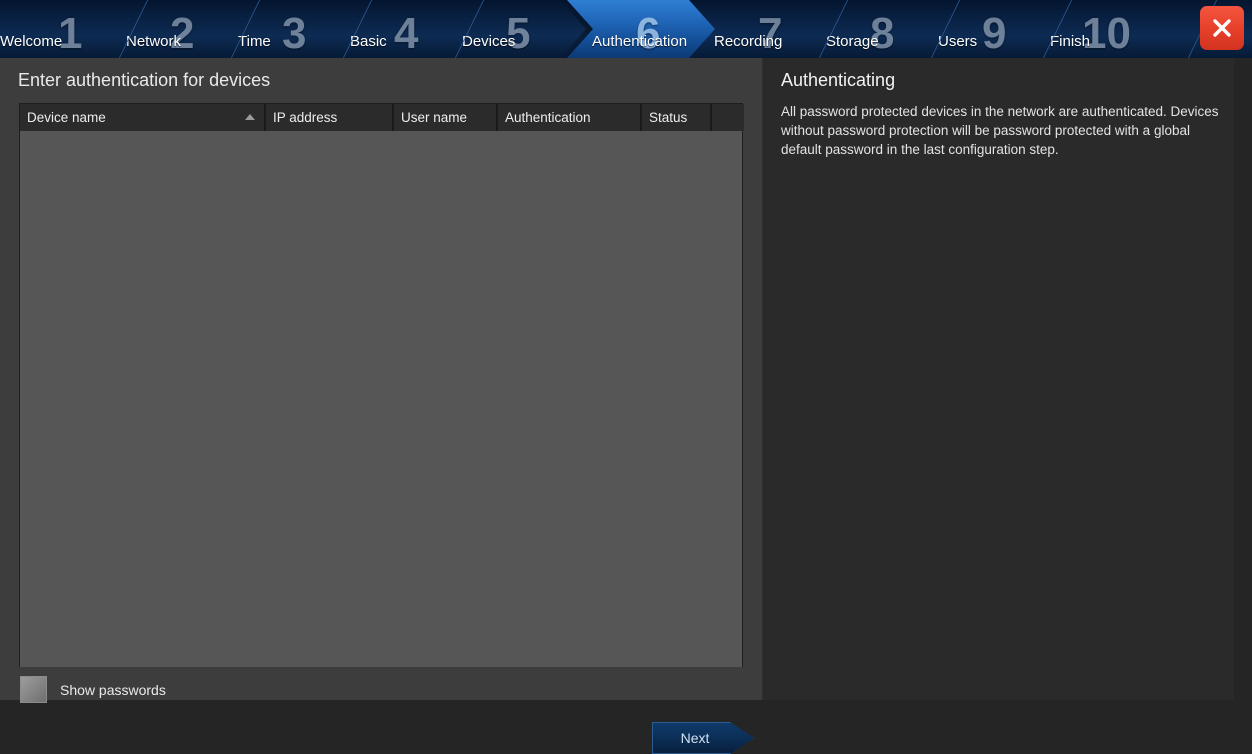 Image resolution: width=1252 pixels, height=754 pixels. Describe the element at coordinates (640, 41) in the screenshot. I see `wizard-tab-label: Authentication` at that location.